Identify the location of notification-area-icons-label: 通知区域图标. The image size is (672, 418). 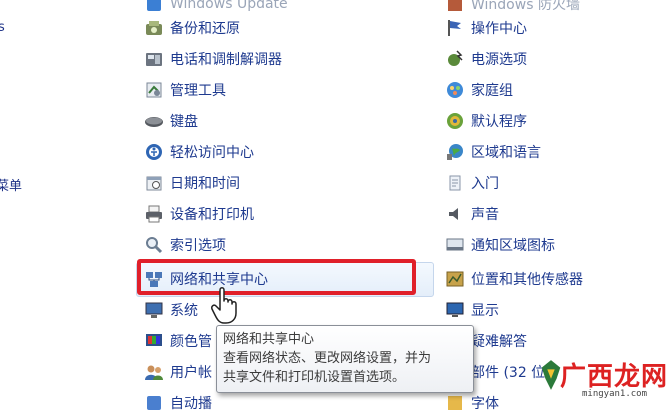
(513, 245).